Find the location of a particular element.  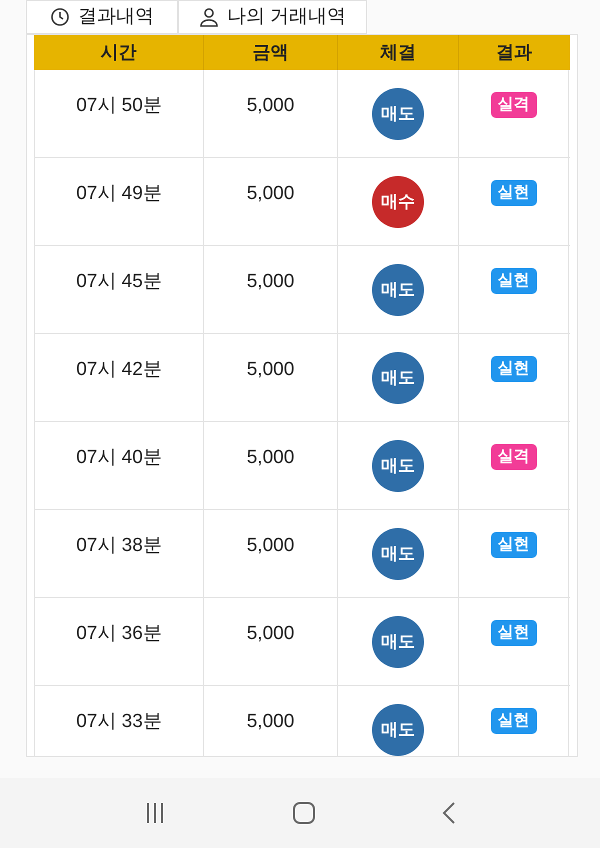

column-header: 체결 is located at coordinates (398, 52).